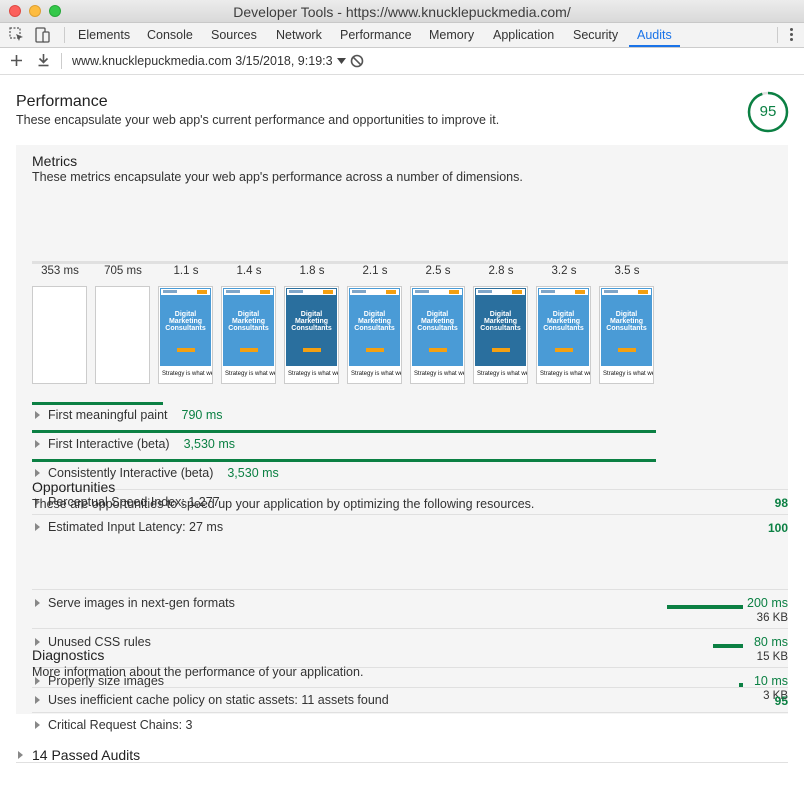 This screenshot has width=804, height=798. Describe the element at coordinates (357, 61) in the screenshot. I see `block-icon` at that location.